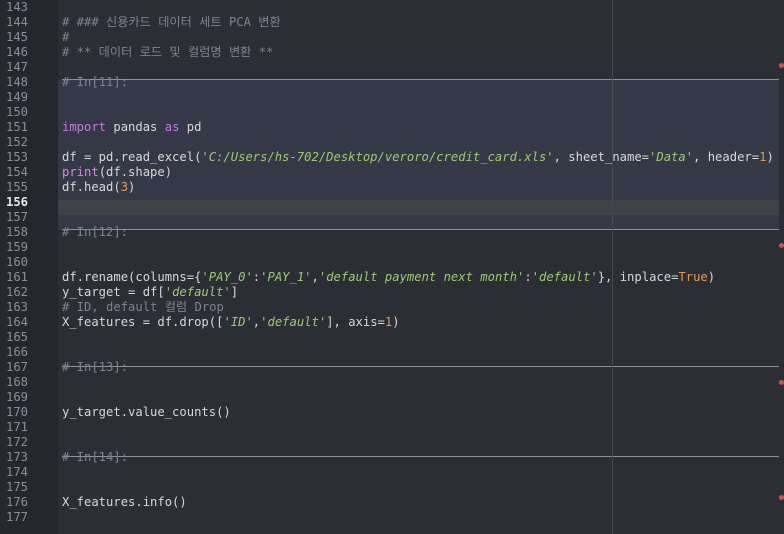  What do you see at coordinates (66, 37) in the screenshot?
I see `code-text: #` at bounding box center [66, 37].